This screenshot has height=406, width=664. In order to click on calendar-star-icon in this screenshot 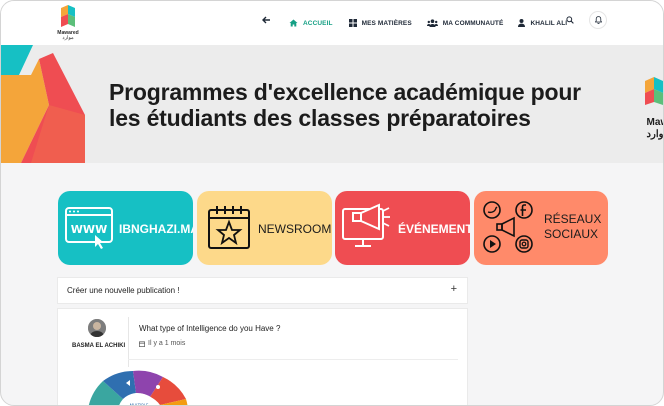, I will do `click(229, 227)`.